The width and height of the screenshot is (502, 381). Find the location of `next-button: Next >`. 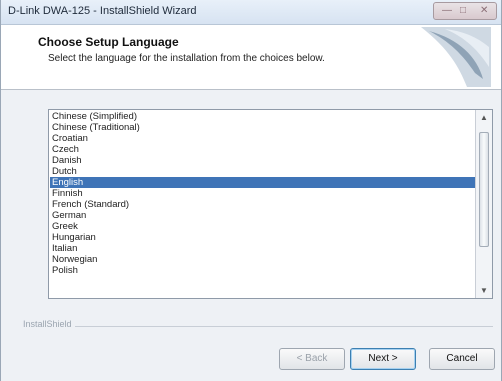

next-button: Next > is located at coordinates (383, 359).